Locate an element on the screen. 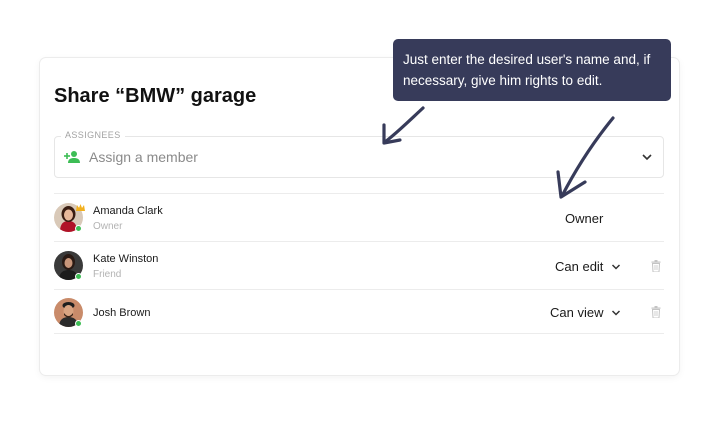 Image resolution: width=718 pixels, height=446 pixels. member-name: Josh Brown is located at coordinates (122, 313).